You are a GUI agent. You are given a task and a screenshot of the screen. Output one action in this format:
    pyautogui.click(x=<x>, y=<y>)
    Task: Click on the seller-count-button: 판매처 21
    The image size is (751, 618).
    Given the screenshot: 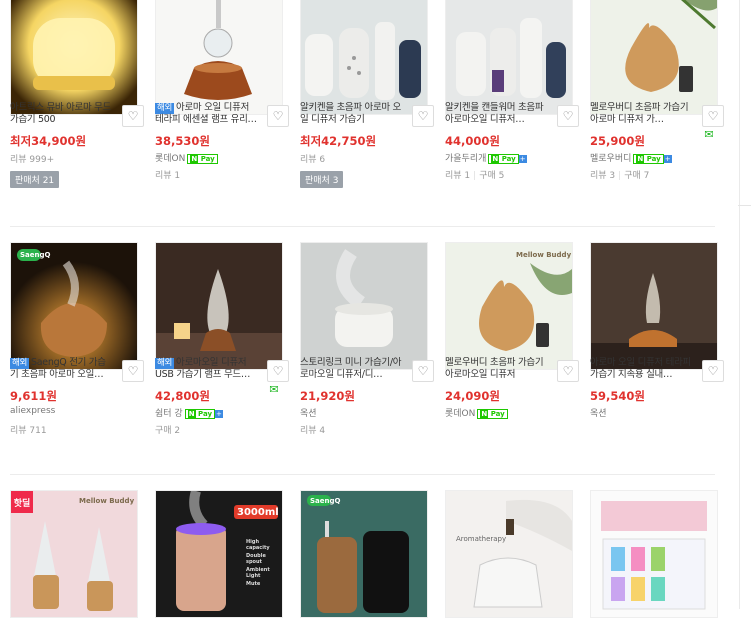 What is the action you would take?
    pyautogui.click(x=35, y=179)
    